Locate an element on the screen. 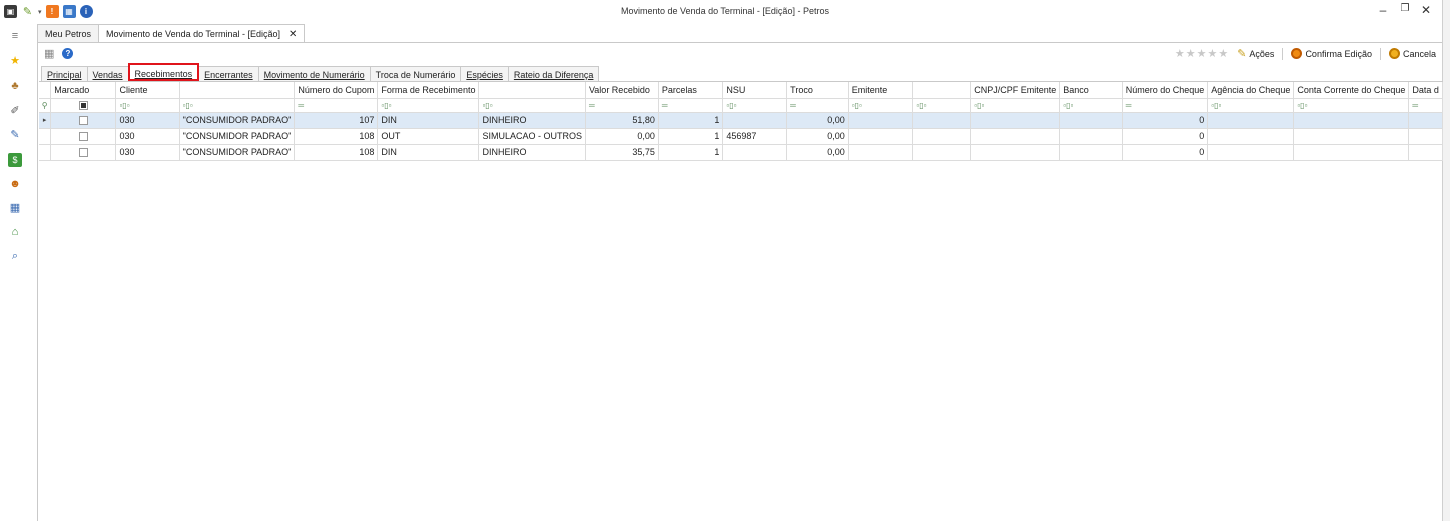  favorites-star-icon: ★ is located at coordinates (15, 61).